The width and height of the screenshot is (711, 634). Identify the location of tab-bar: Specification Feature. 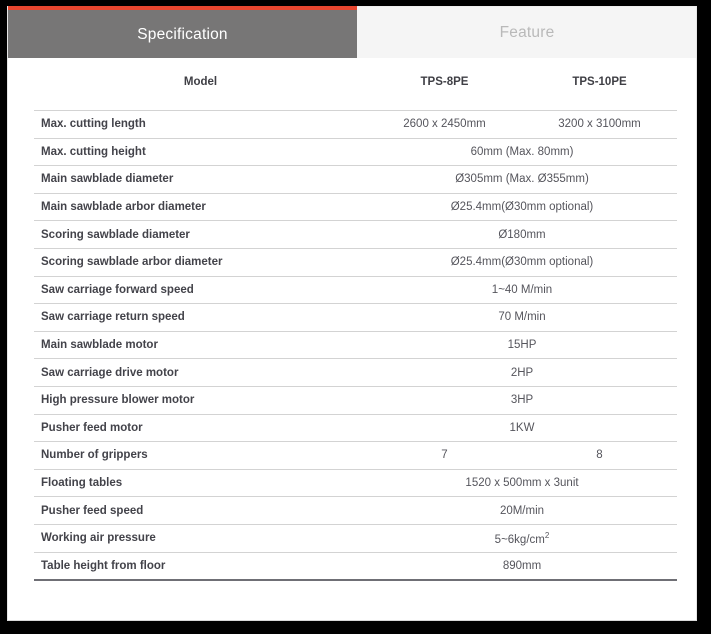
(352, 32).